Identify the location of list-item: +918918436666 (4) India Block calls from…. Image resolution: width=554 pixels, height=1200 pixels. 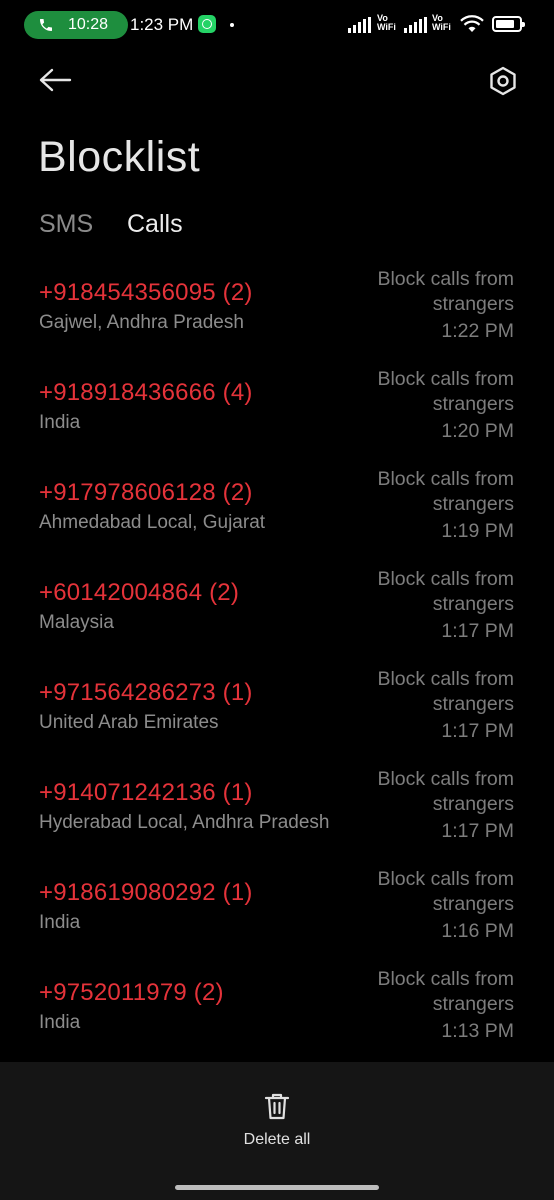
(277, 412).